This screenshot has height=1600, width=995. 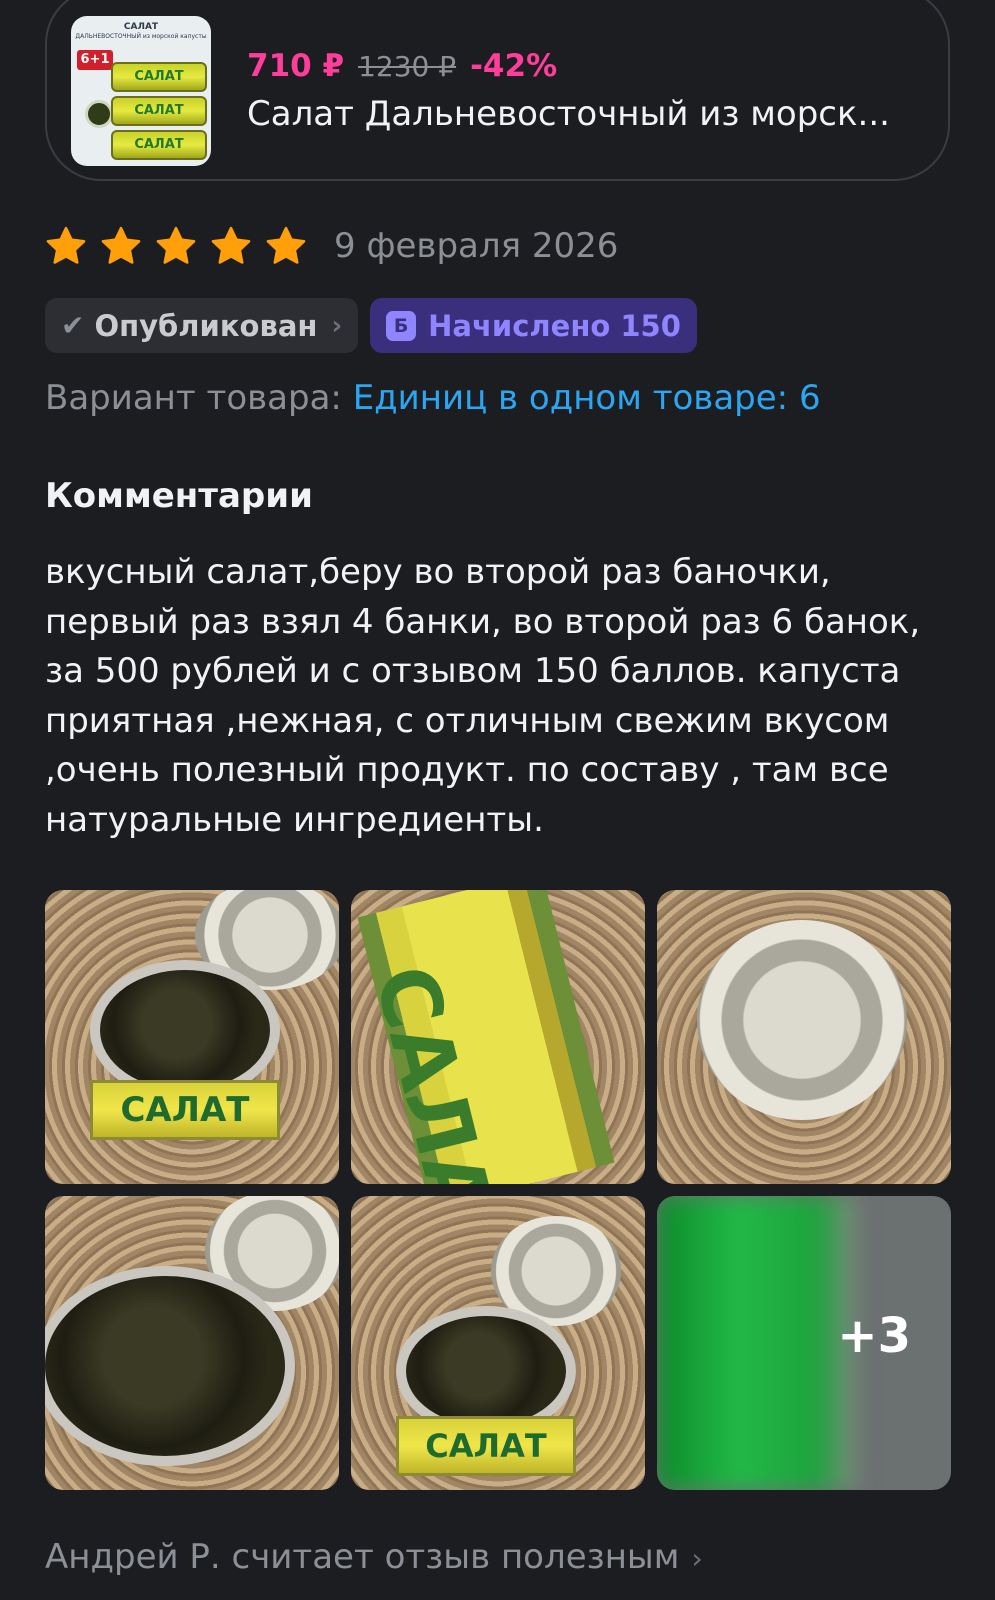 What do you see at coordinates (362, 1557) in the screenshot?
I see `helpful-votes-text: Андрей Р. считает отзыв полезным` at bounding box center [362, 1557].